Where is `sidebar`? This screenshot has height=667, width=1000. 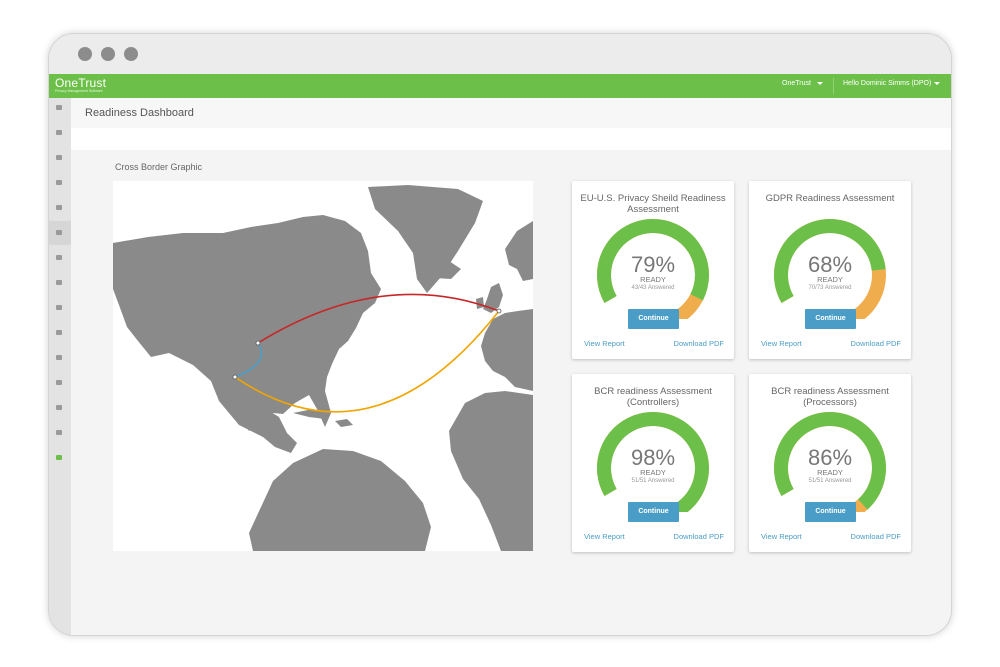 sidebar is located at coordinates (60, 366).